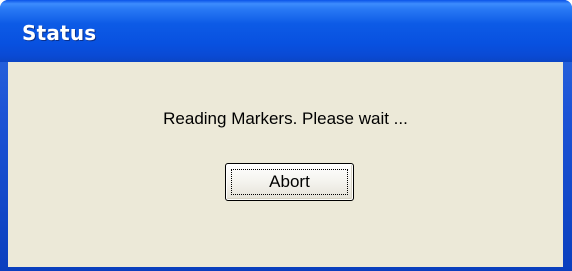 This screenshot has height=271, width=572. Describe the element at coordinates (59, 33) in the screenshot. I see `window-title: Status` at that location.